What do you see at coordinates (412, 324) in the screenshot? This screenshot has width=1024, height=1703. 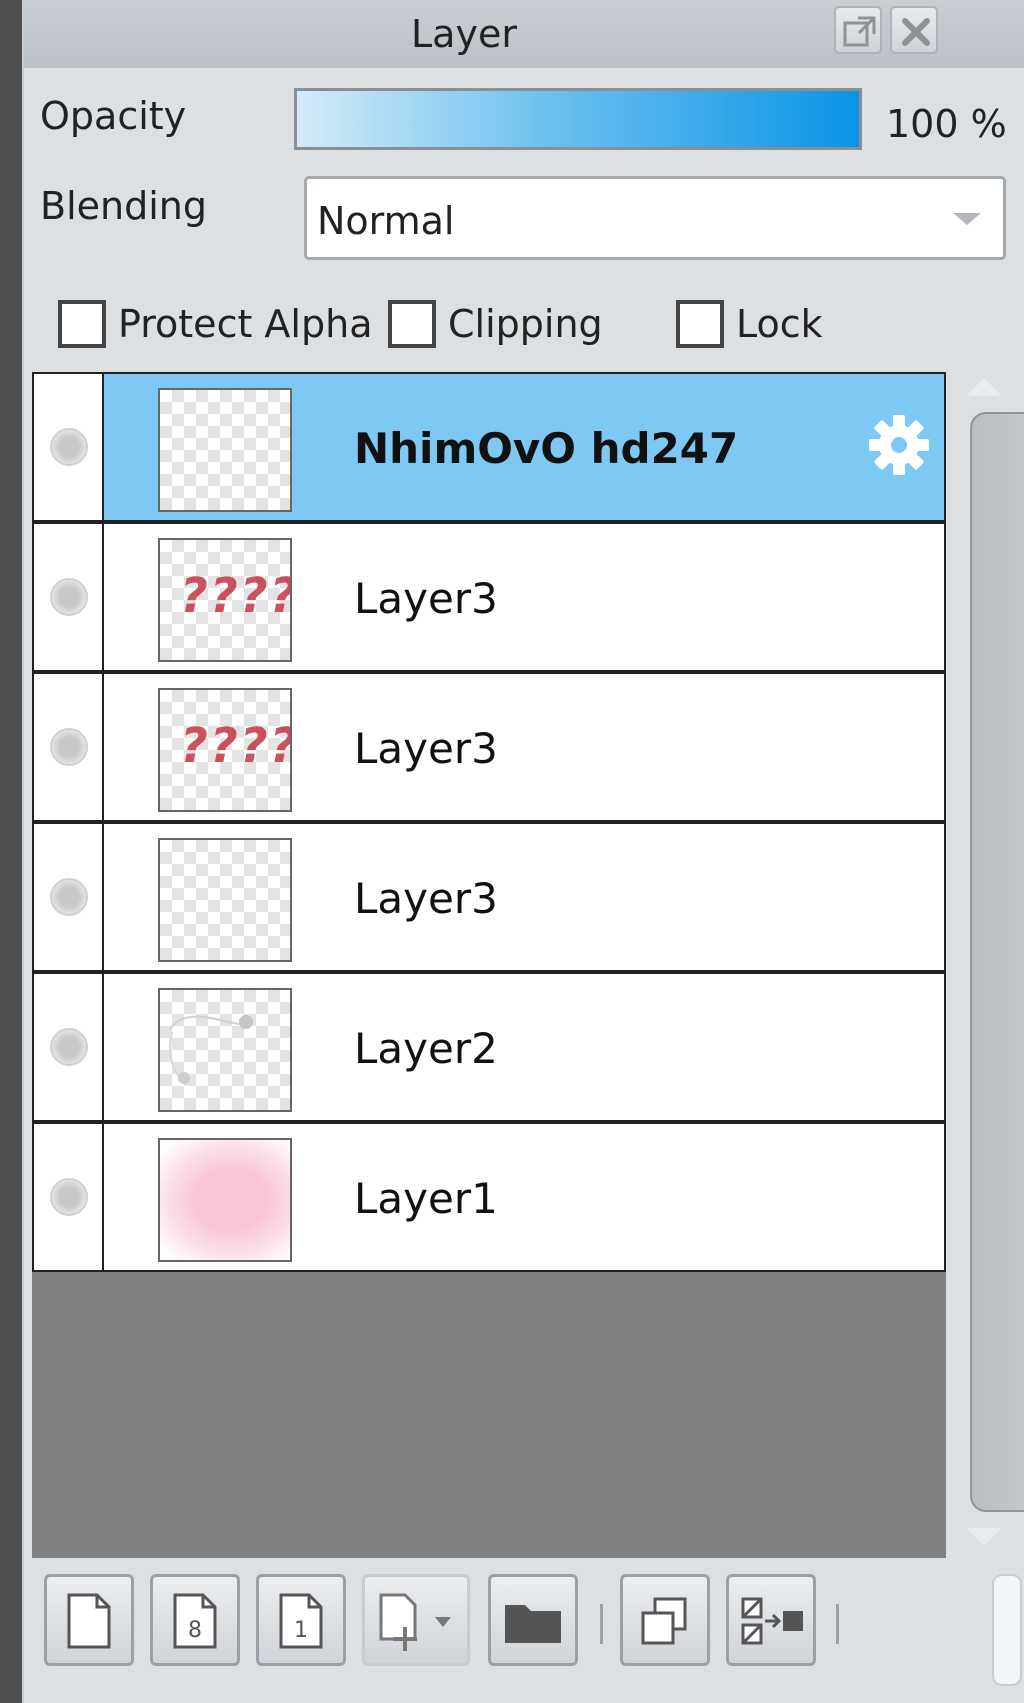 I see `clipping-checkbox` at bounding box center [412, 324].